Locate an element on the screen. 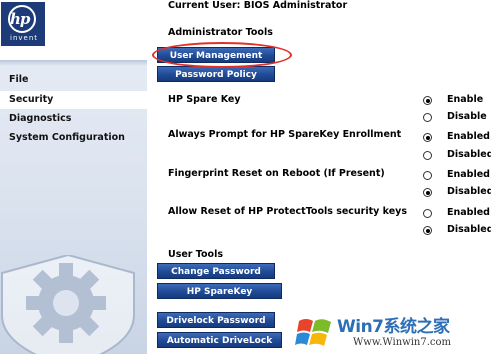 This screenshot has width=491, height=354. hp-spare-key-disable-label: Disable is located at coordinates (467, 116).